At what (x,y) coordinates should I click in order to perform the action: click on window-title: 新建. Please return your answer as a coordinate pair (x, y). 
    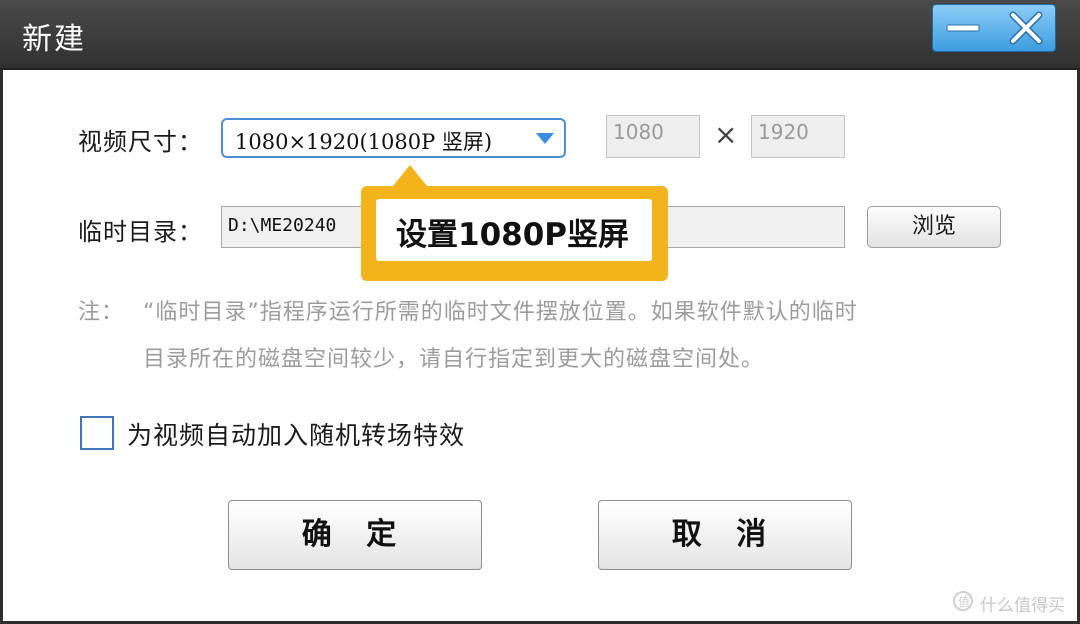
    Looking at the image, I should click on (54, 39).